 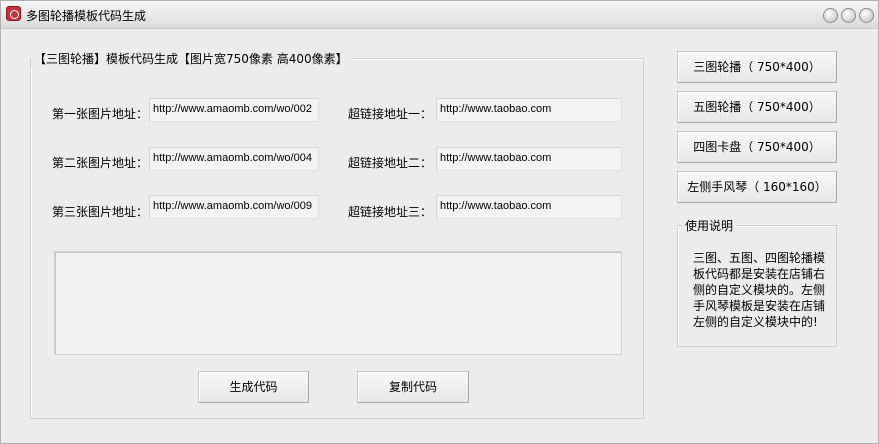 I want to click on link-1-url-input: http://www.taobao.com, so click(x=529, y=110).